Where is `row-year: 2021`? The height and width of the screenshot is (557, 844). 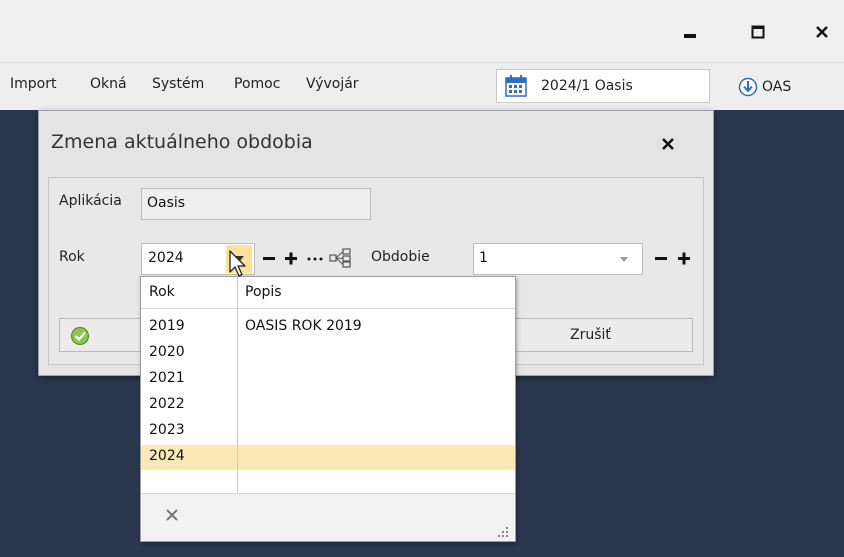 row-year: 2021 is located at coordinates (167, 378).